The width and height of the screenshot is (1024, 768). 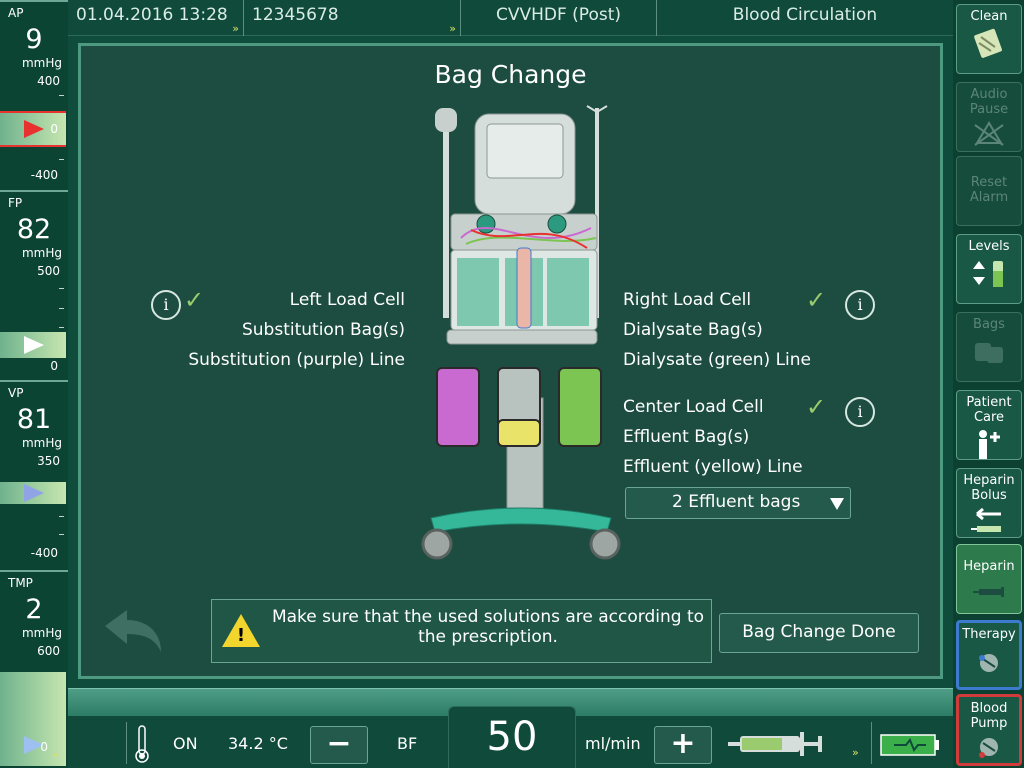 What do you see at coordinates (860, 412) in the screenshot?
I see `center-load-cell-info-icon: i` at bounding box center [860, 412].